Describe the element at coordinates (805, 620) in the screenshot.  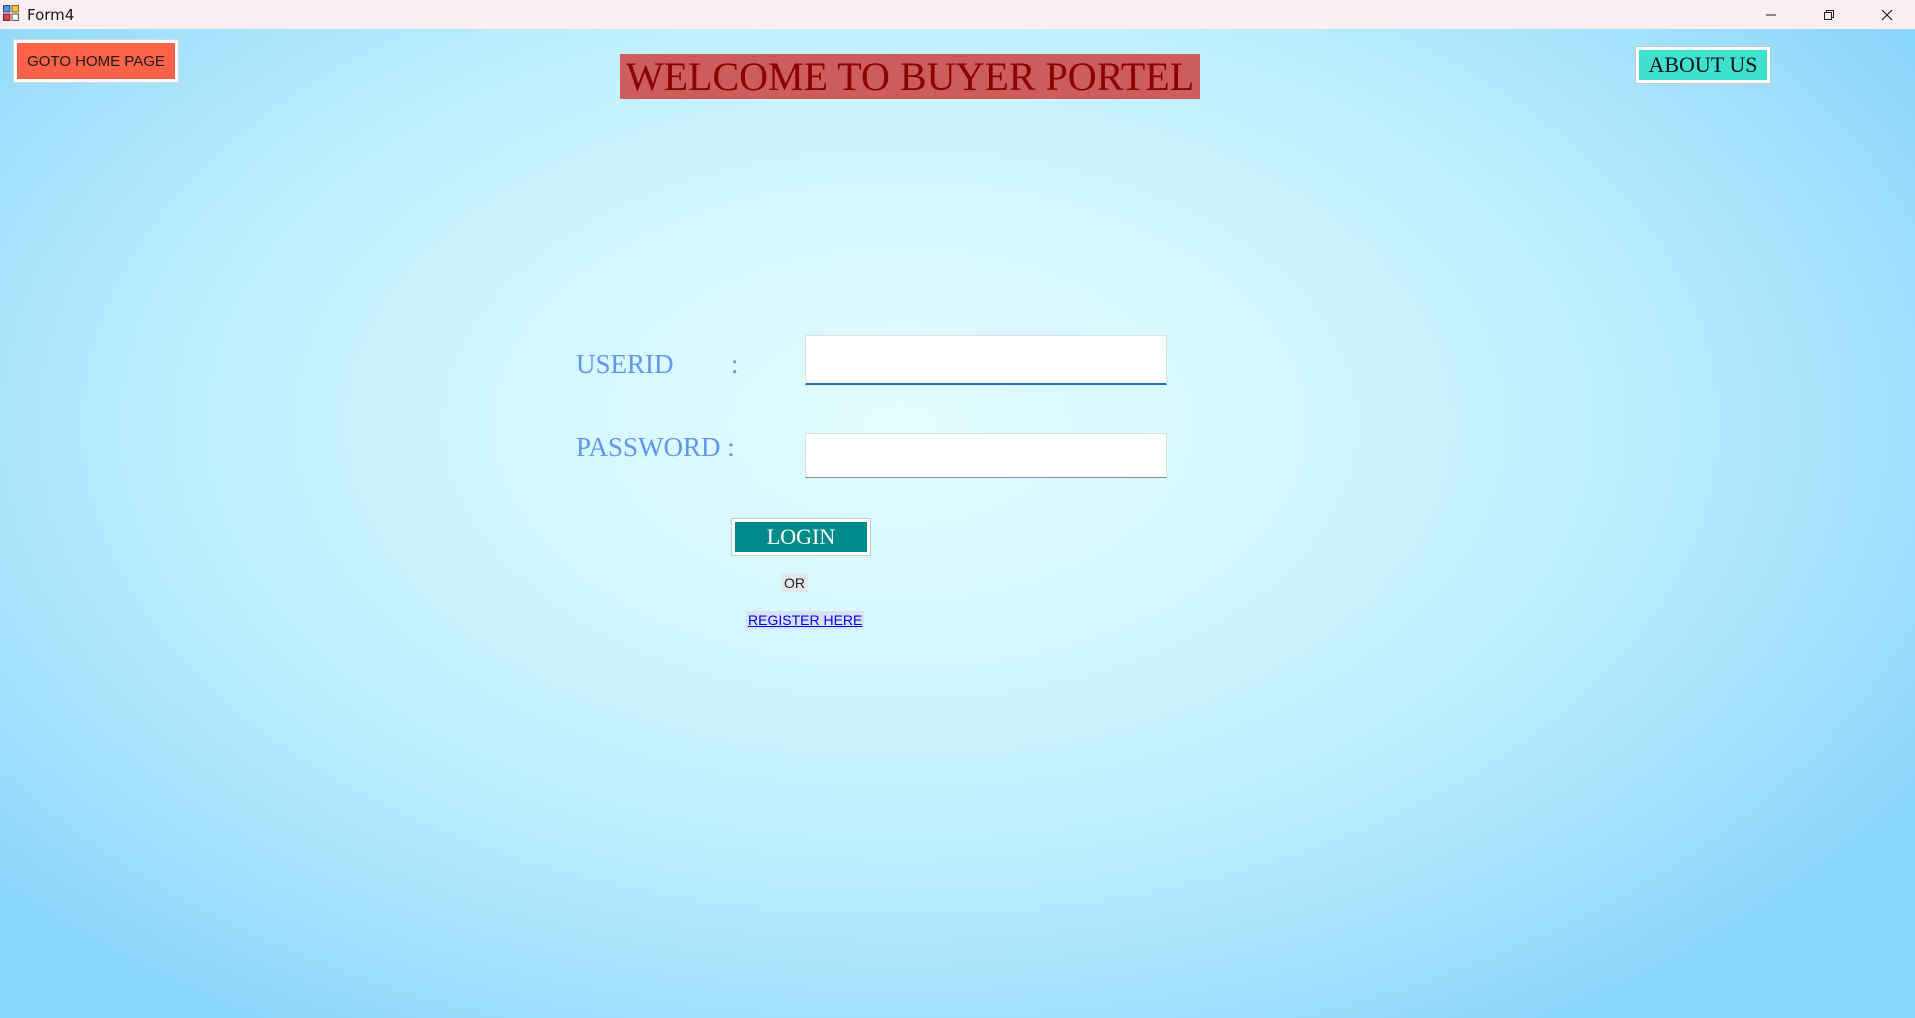
I see `register-here-link: REGISTER HERE` at that location.